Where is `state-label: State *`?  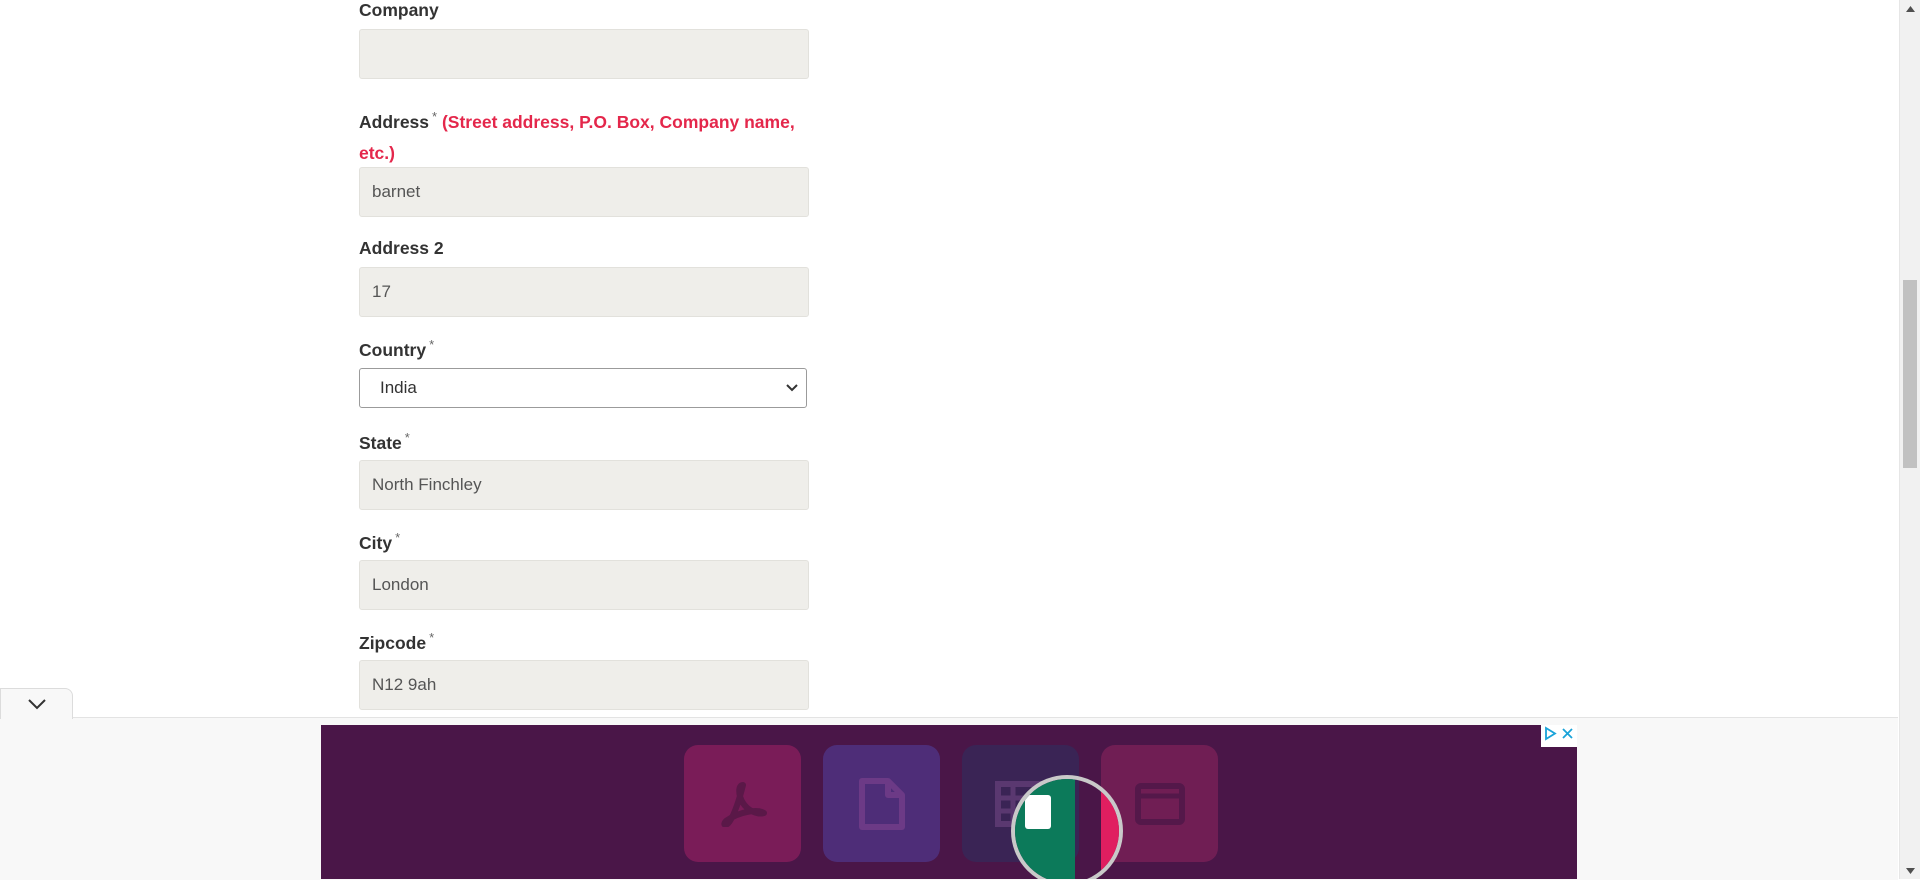
state-label: State * is located at coordinates (384, 441).